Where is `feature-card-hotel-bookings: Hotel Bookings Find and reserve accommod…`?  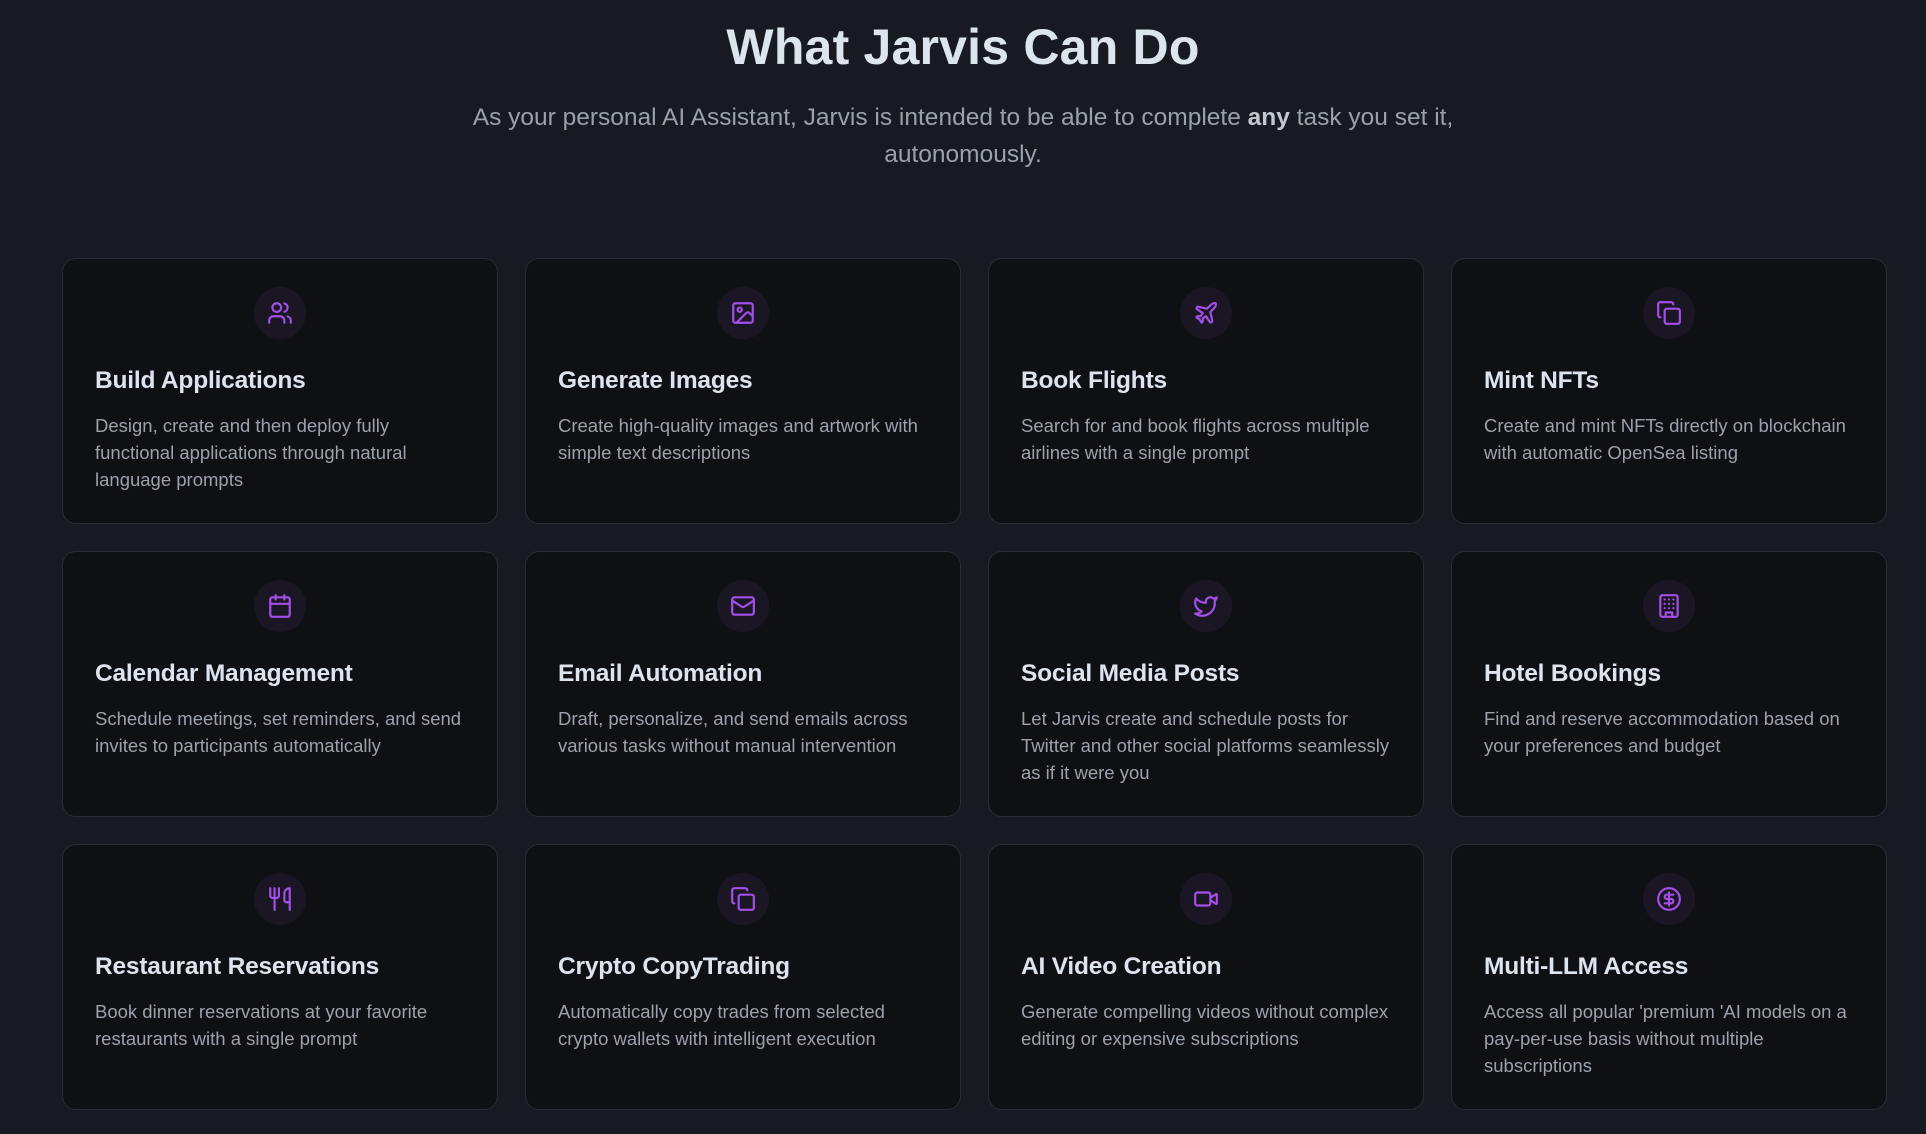 feature-card-hotel-bookings: Hotel Bookings Find and reserve accommod… is located at coordinates (1669, 684).